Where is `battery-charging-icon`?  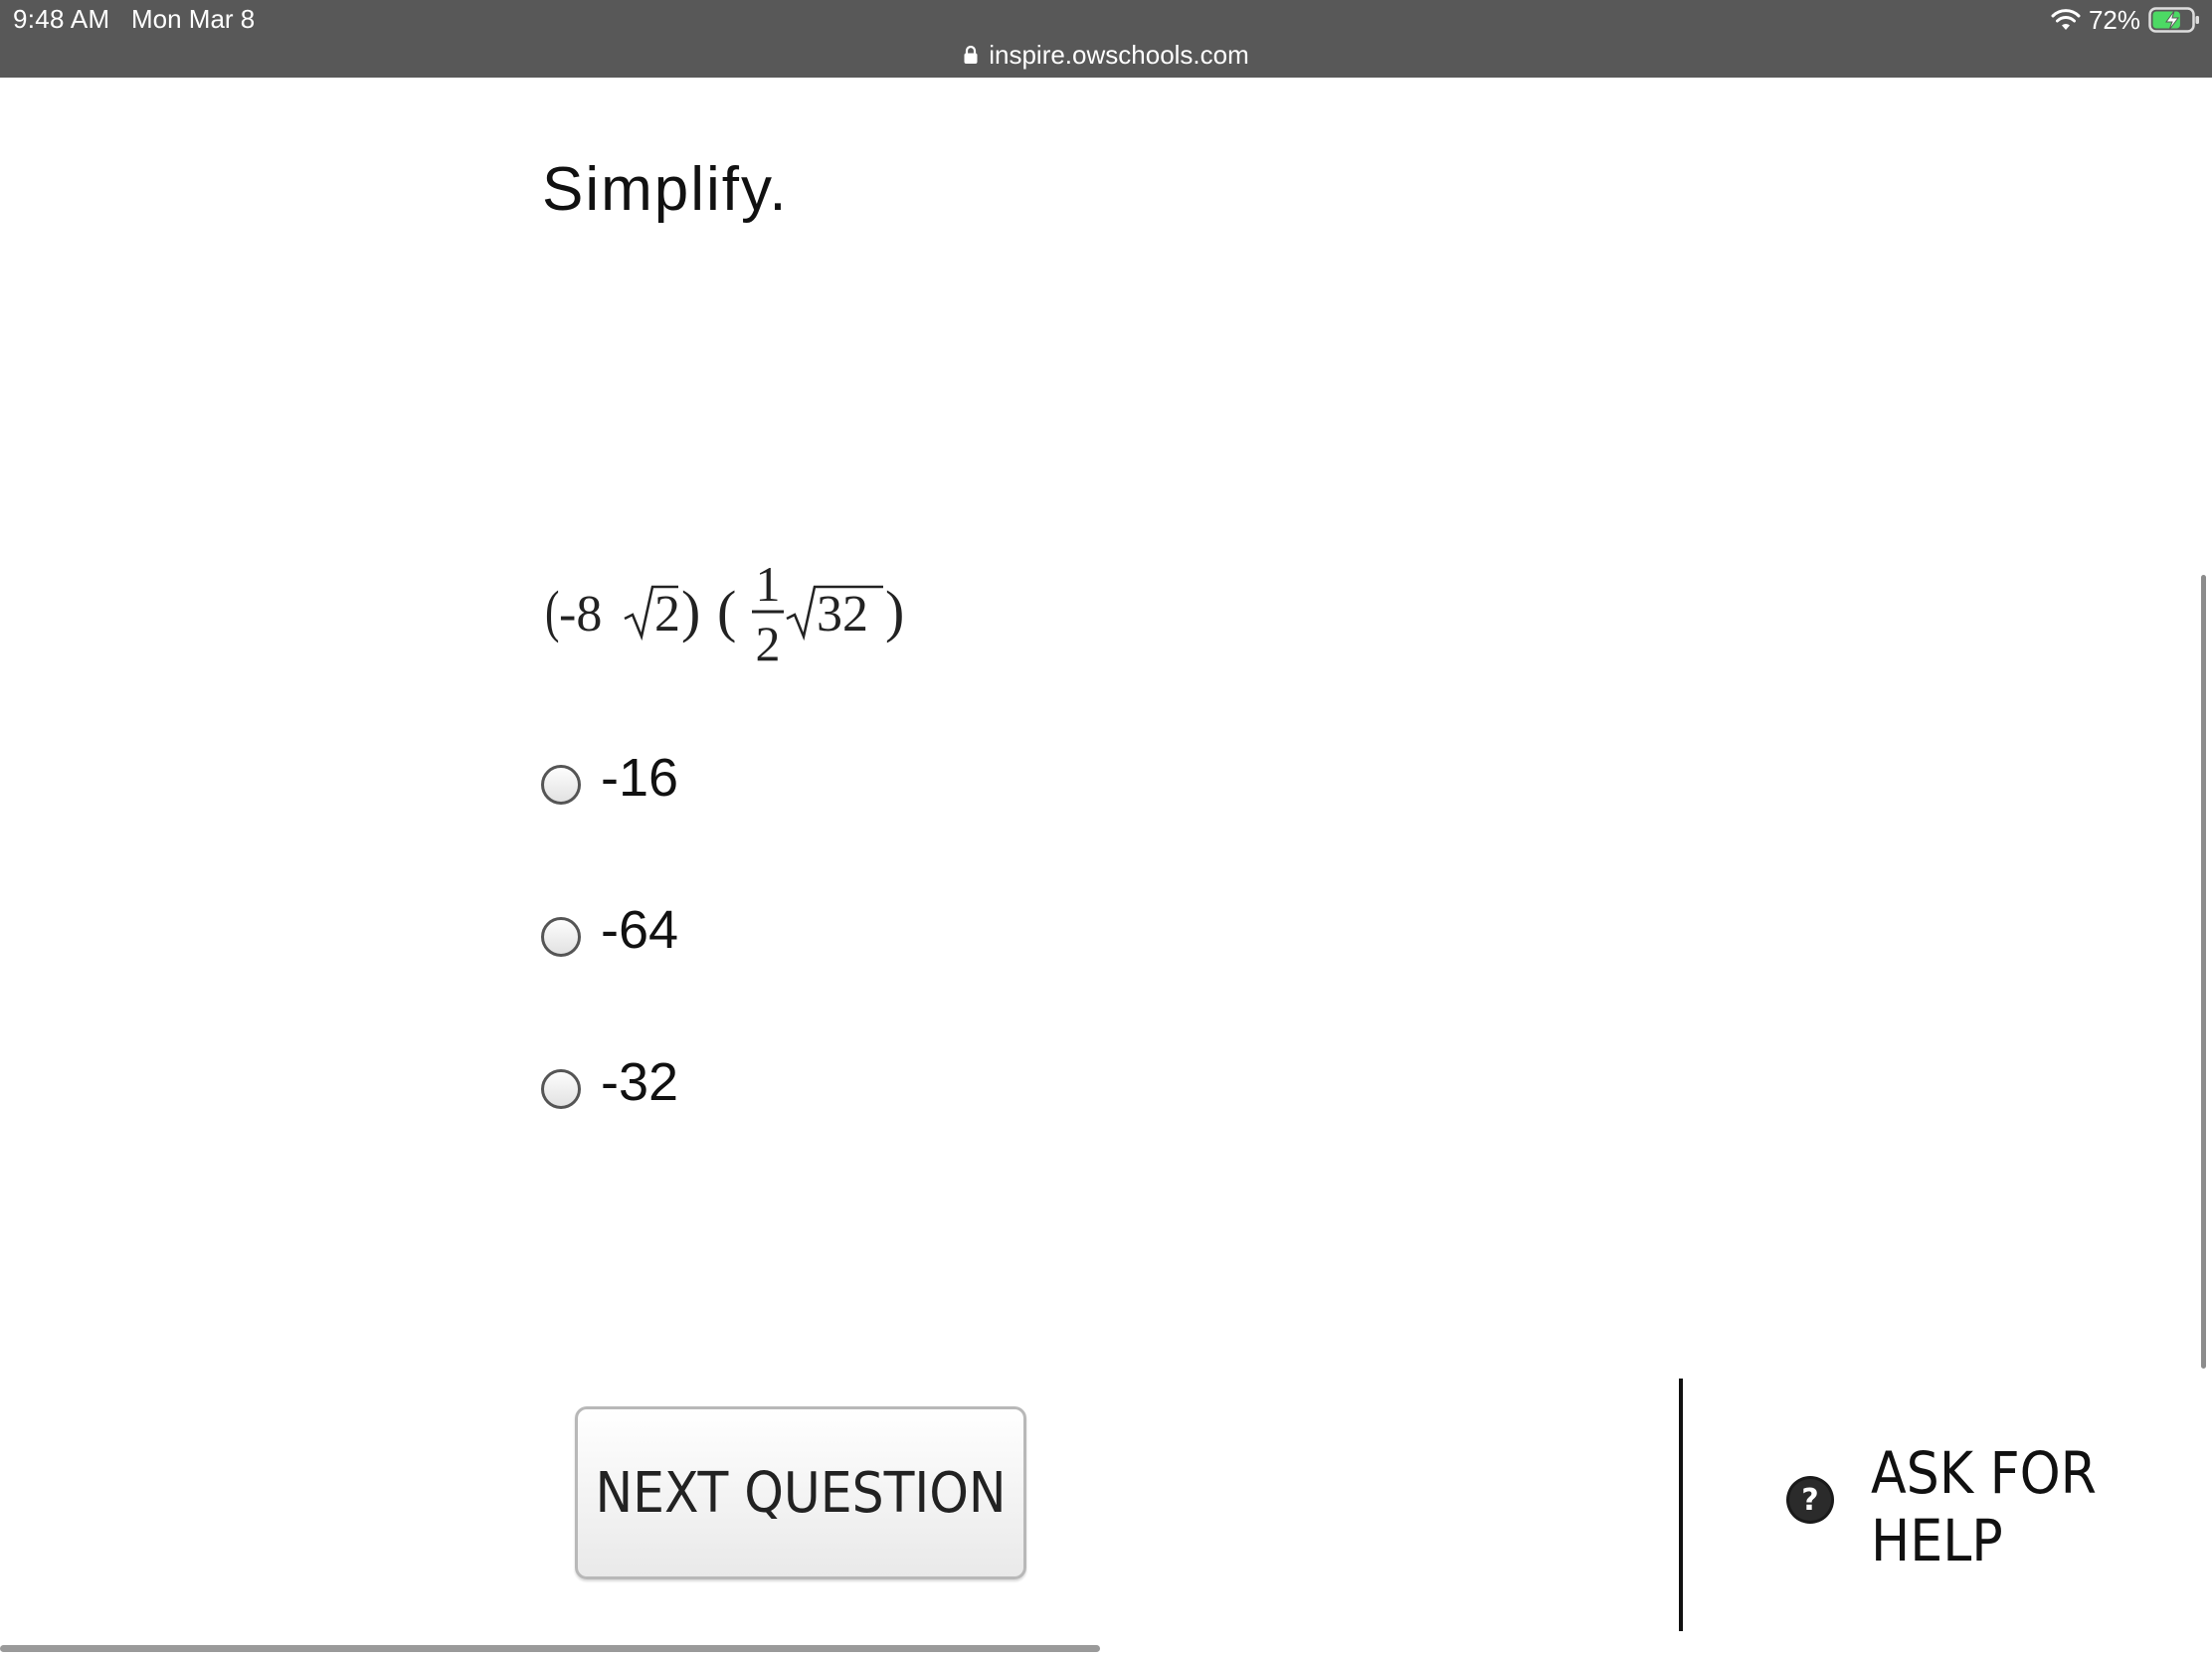
battery-charging-icon is located at coordinates (2174, 20).